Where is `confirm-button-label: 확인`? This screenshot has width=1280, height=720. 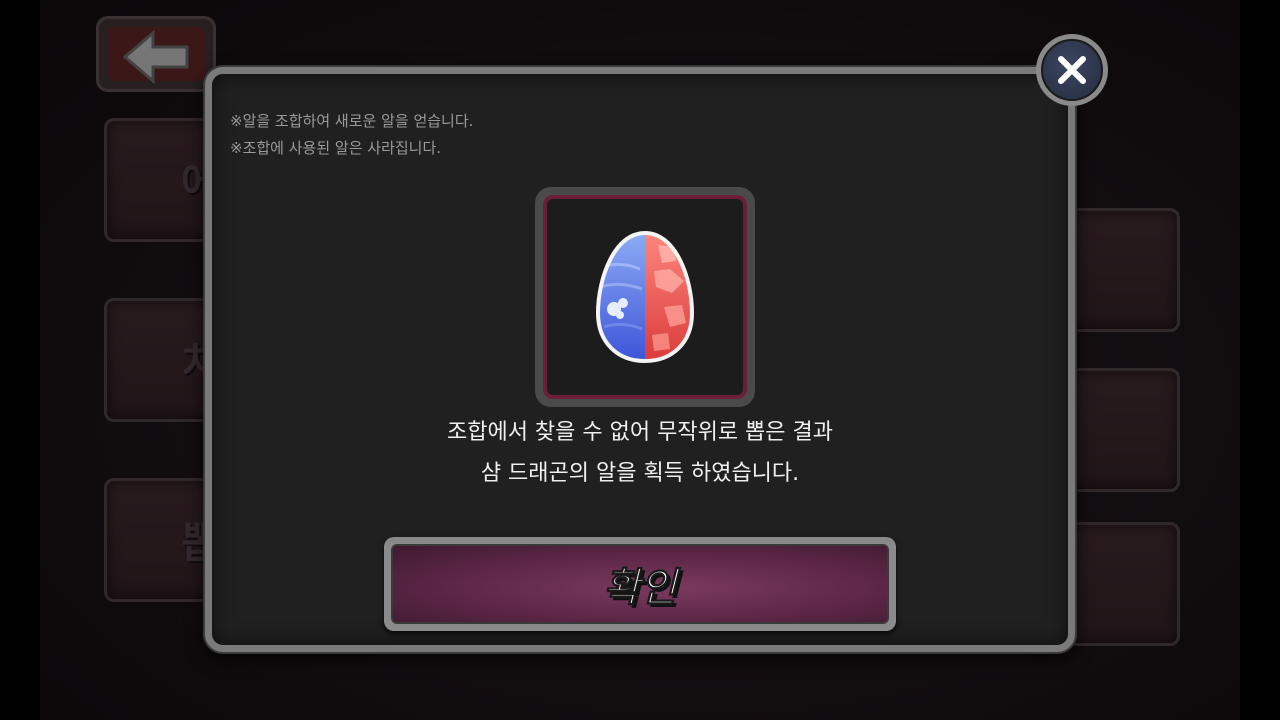 confirm-button-label: 확인 is located at coordinates (640, 588).